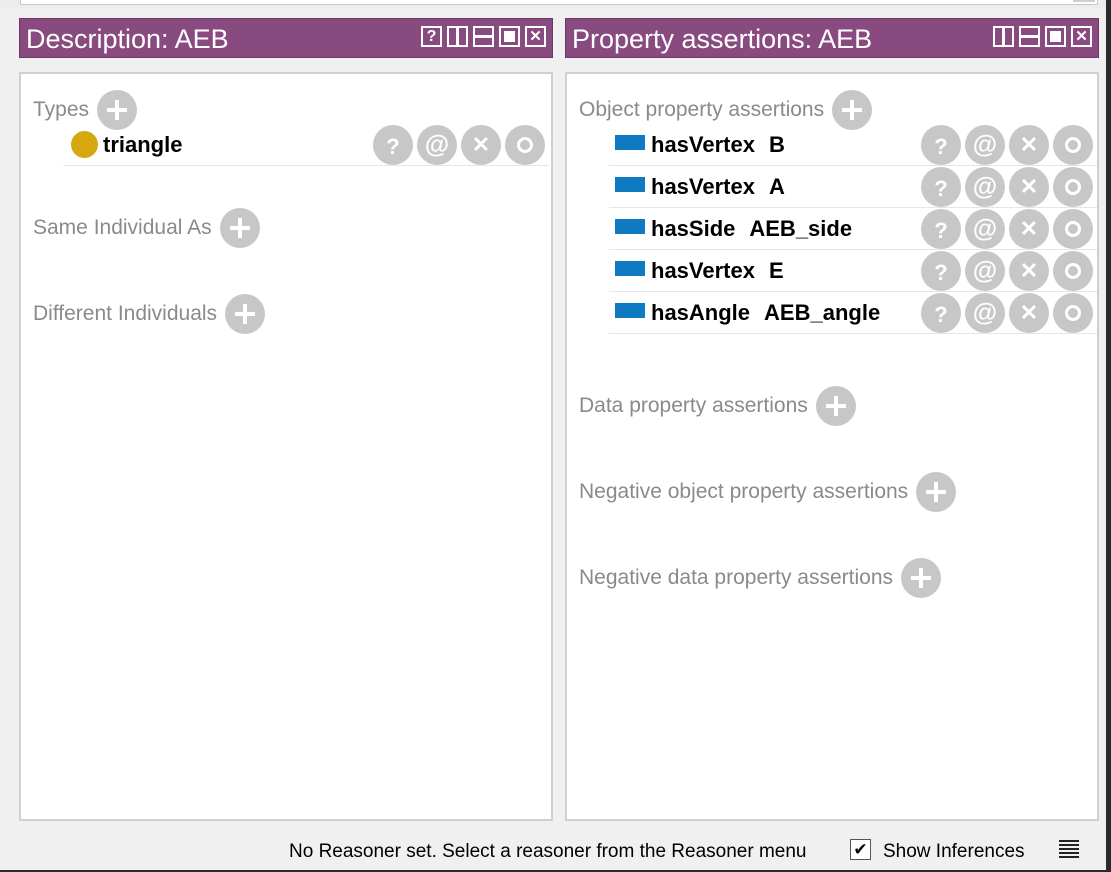 The height and width of the screenshot is (872, 1111). I want to click on add-different-individual-button, so click(245, 314).